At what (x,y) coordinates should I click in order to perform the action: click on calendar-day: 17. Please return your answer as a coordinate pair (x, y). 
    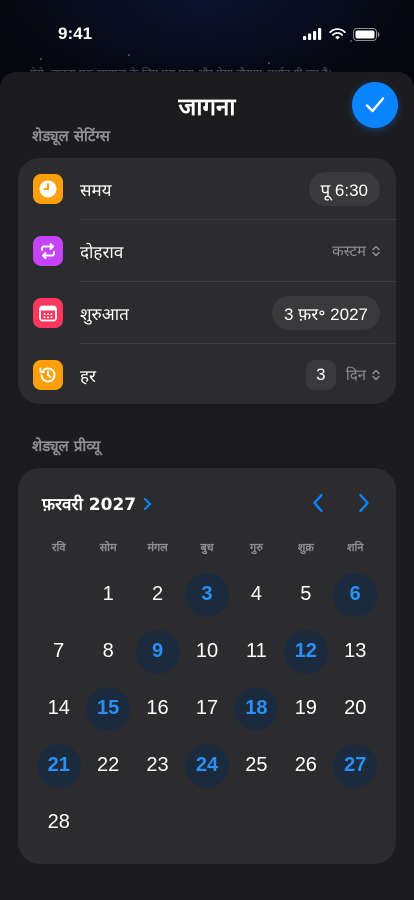
    Looking at the image, I should click on (206, 708).